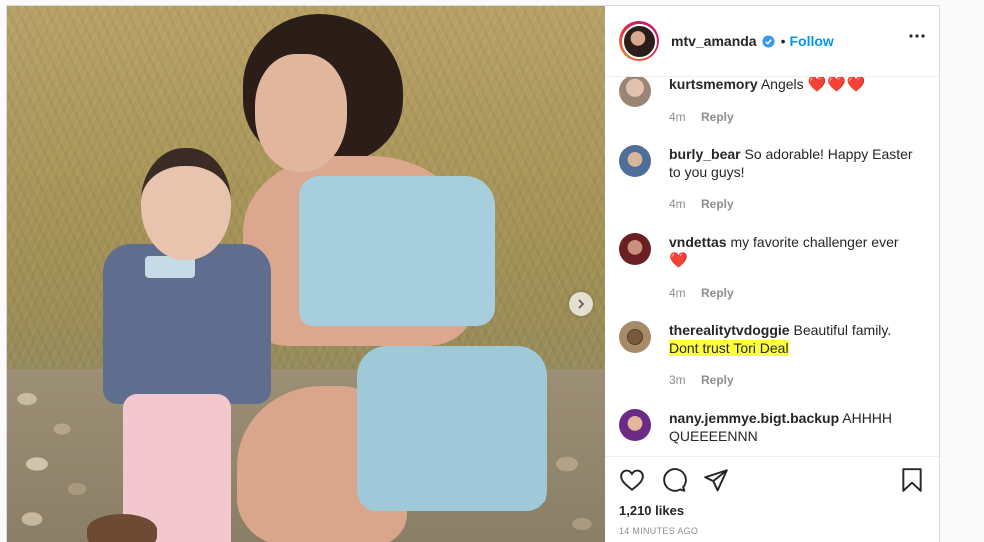 This screenshot has width=984, height=542. What do you see at coordinates (397, 251) in the screenshot?
I see `blue-top` at bounding box center [397, 251].